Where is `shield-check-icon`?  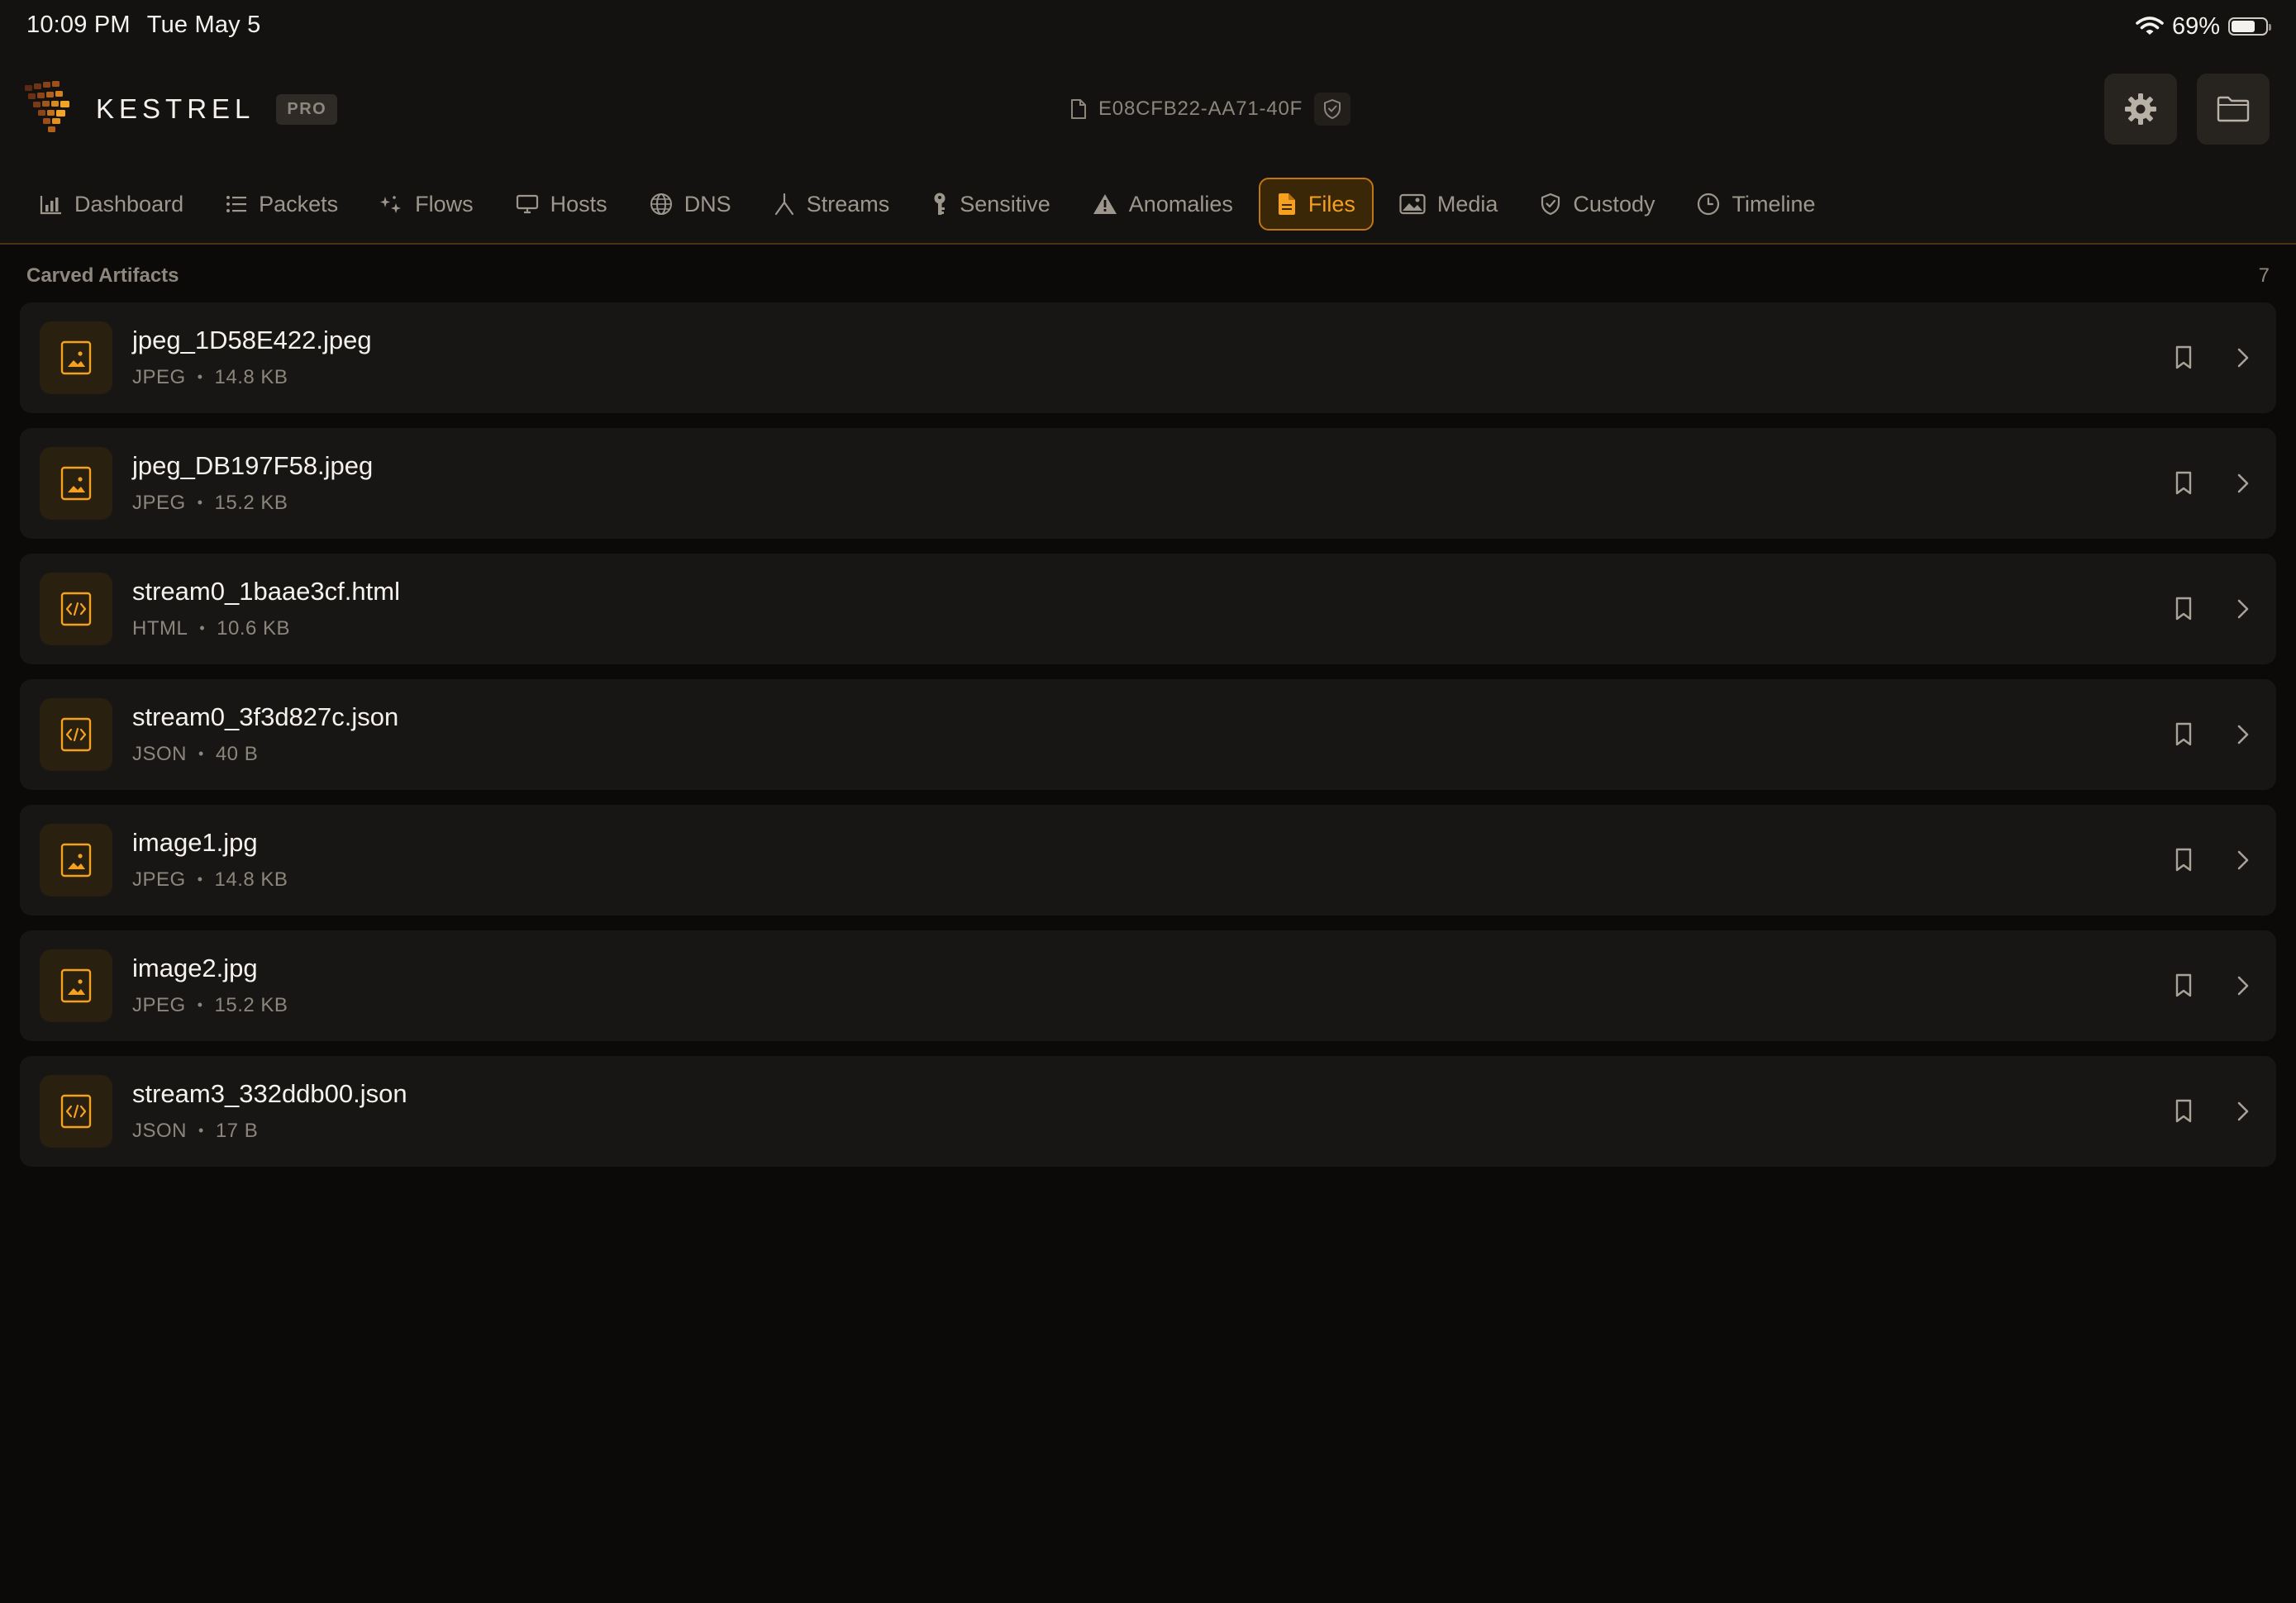 shield-check-icon is located at coordinates (1550, 204).